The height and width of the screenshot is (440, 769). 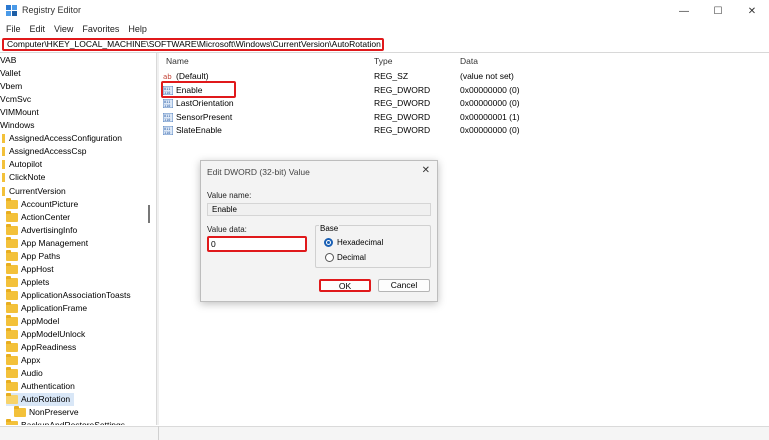 What do you see at coordinates (68, 295) in the screenshot?
I see `tree-item: ApplicationAssociationToasts` at bounding box center [68, 295].